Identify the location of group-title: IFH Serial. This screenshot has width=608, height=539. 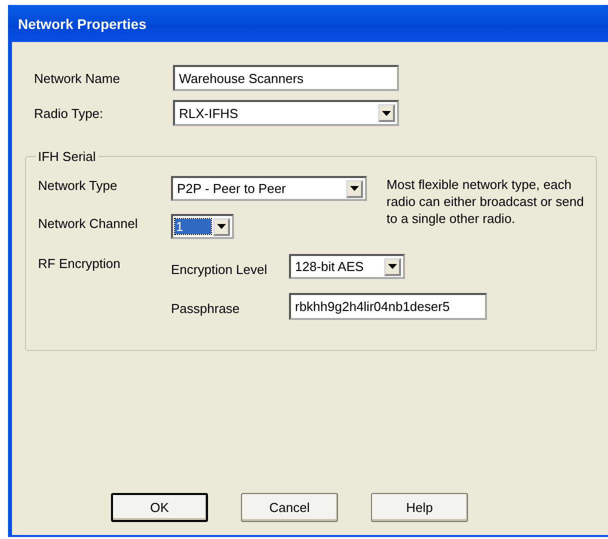
(67, 156).